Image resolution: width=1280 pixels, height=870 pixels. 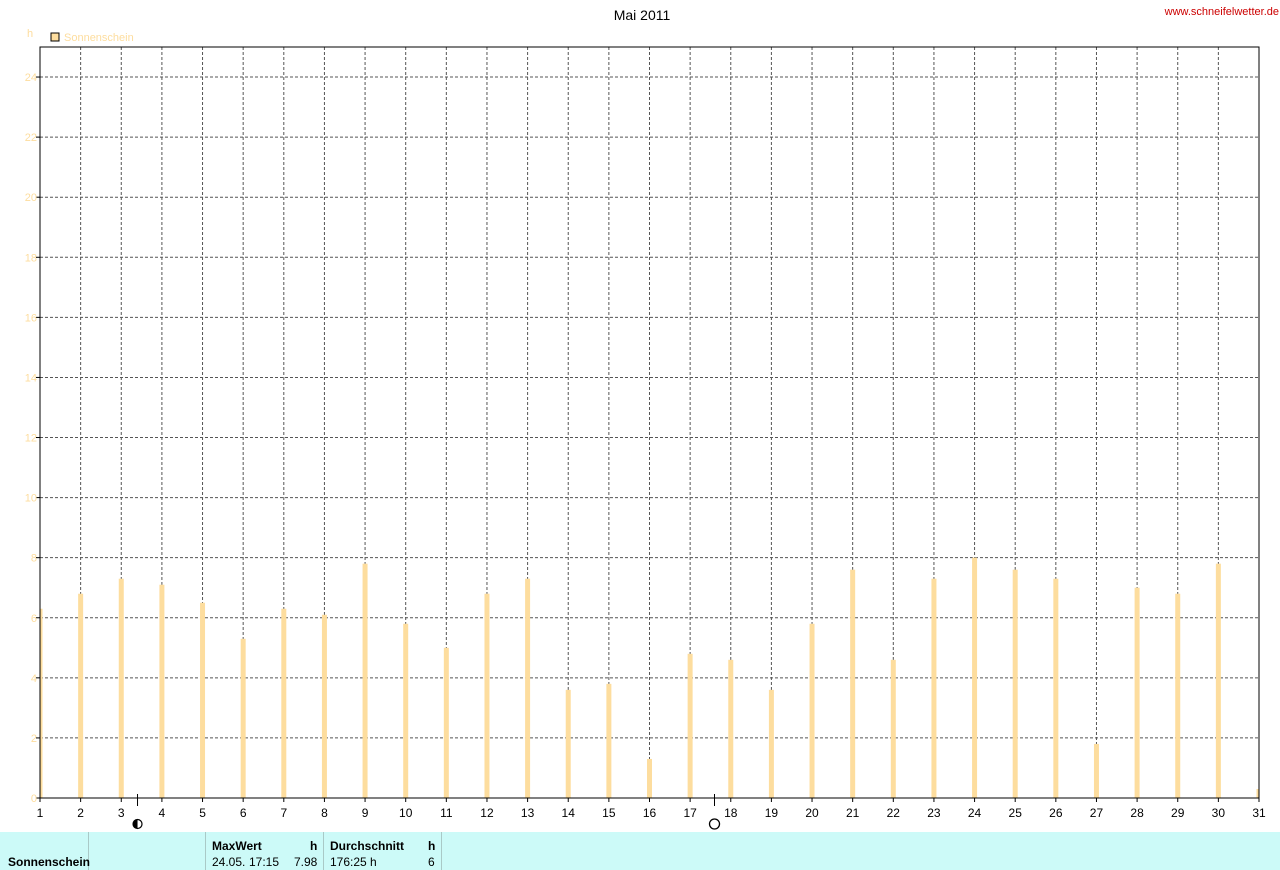 I want to click on x-tick-label: 17, so click(x=690, y=813).